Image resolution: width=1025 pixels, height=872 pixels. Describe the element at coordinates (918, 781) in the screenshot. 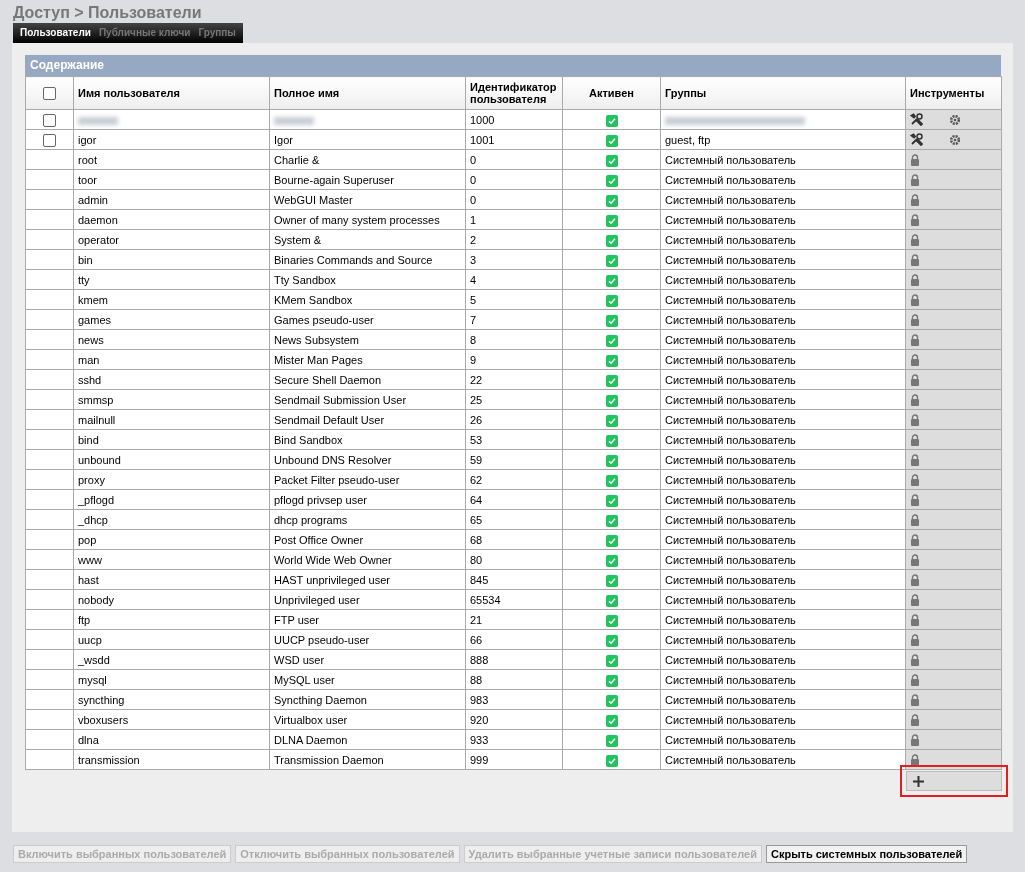

I see `plus-icon` at that location.